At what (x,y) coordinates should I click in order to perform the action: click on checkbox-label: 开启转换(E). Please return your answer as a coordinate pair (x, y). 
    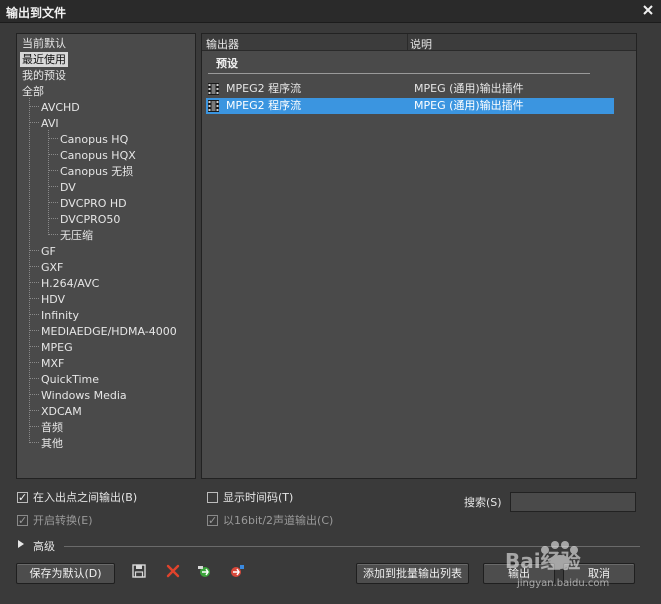
    Looking at the image, I should click on (63, 520).